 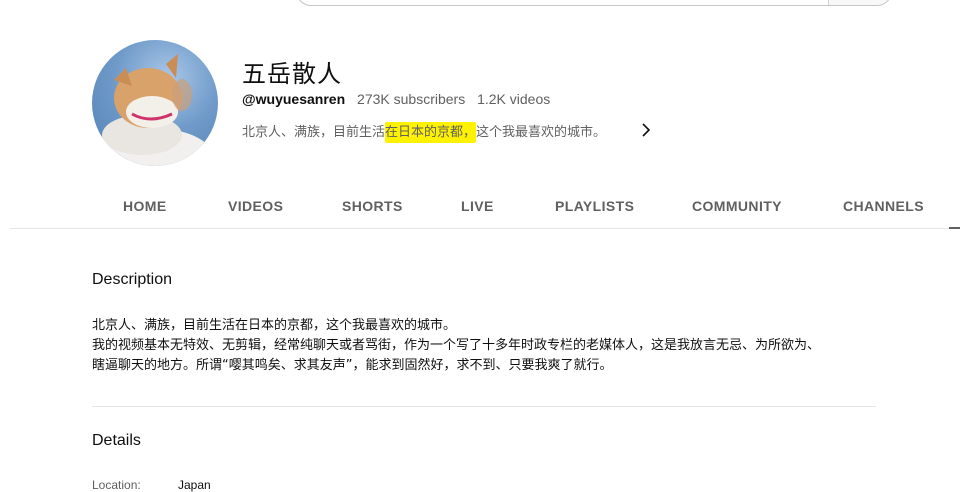 What do you see at coordinates (194, 485) in the screenshot?
I see `location-value: Japan` at bounding box center [194, 485].